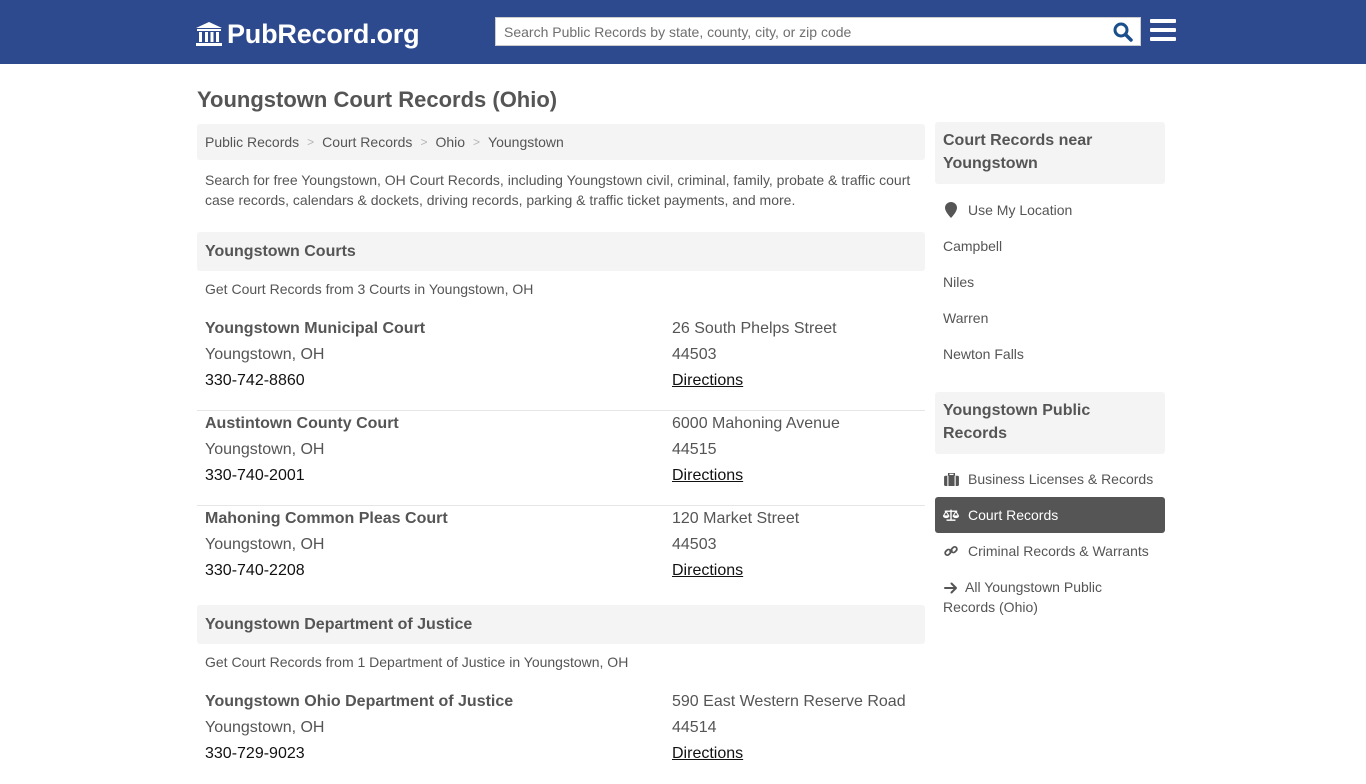 The width and height of the screenshot is (1366, 784). I want to click on sidebar-item-label: Court Records, so click(1013, 515).